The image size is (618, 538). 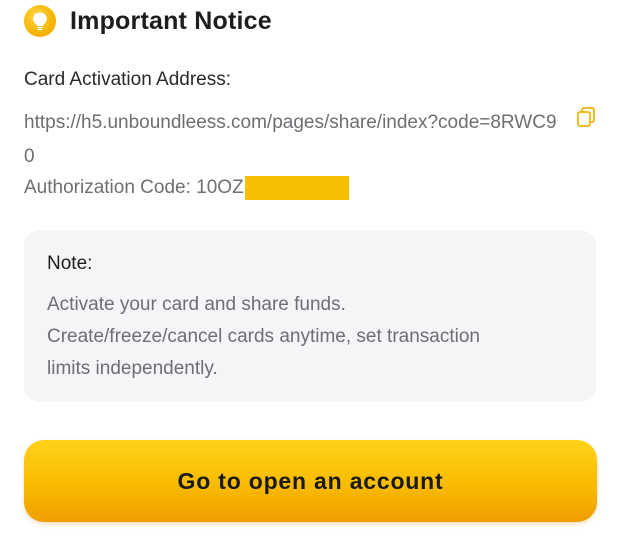 I want to click on redaction-block, so click(x=296, y=188).